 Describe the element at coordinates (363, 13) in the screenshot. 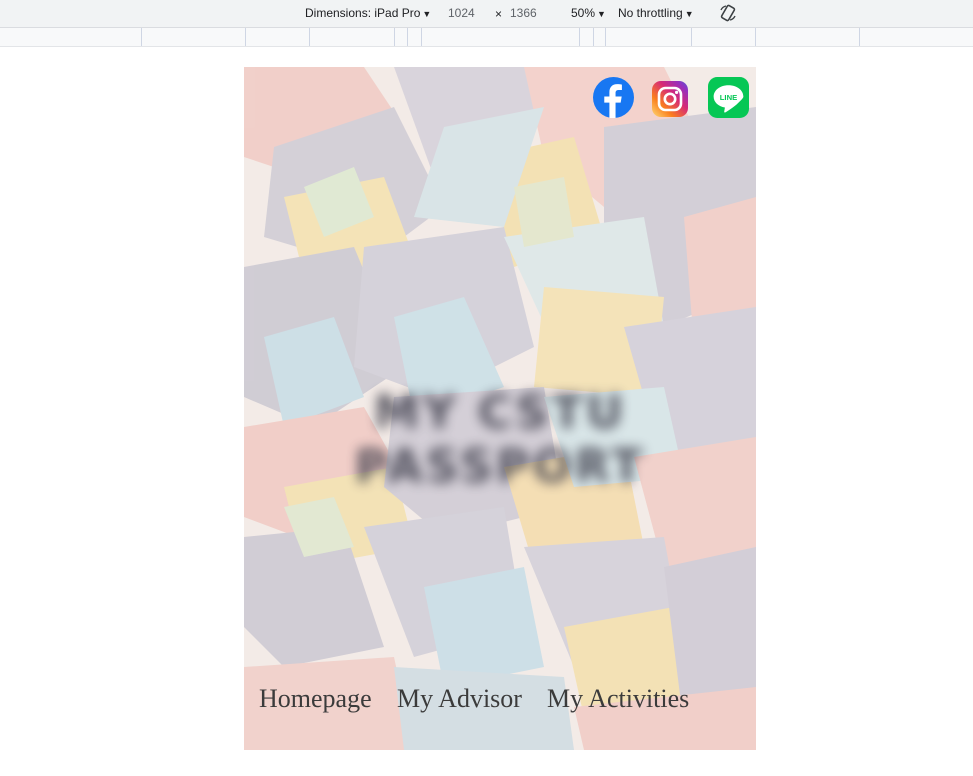

I see `device-dimensions-label: Dimensions: iPad Pro` at that location.